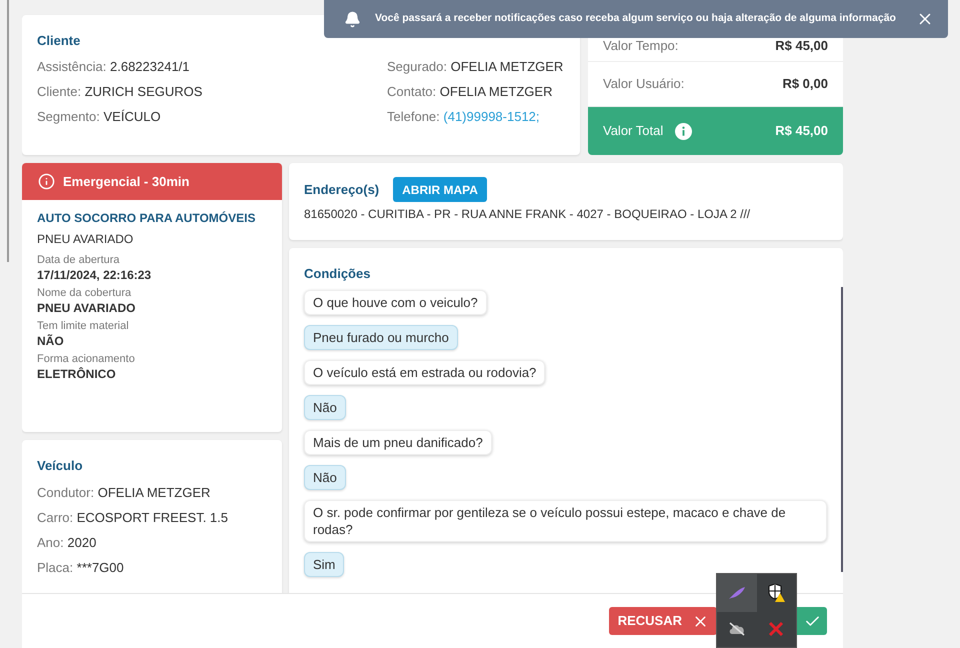  I want to click on field-text: Carro: ECOSPORT FREEST. 1.5, so click(133, 517).